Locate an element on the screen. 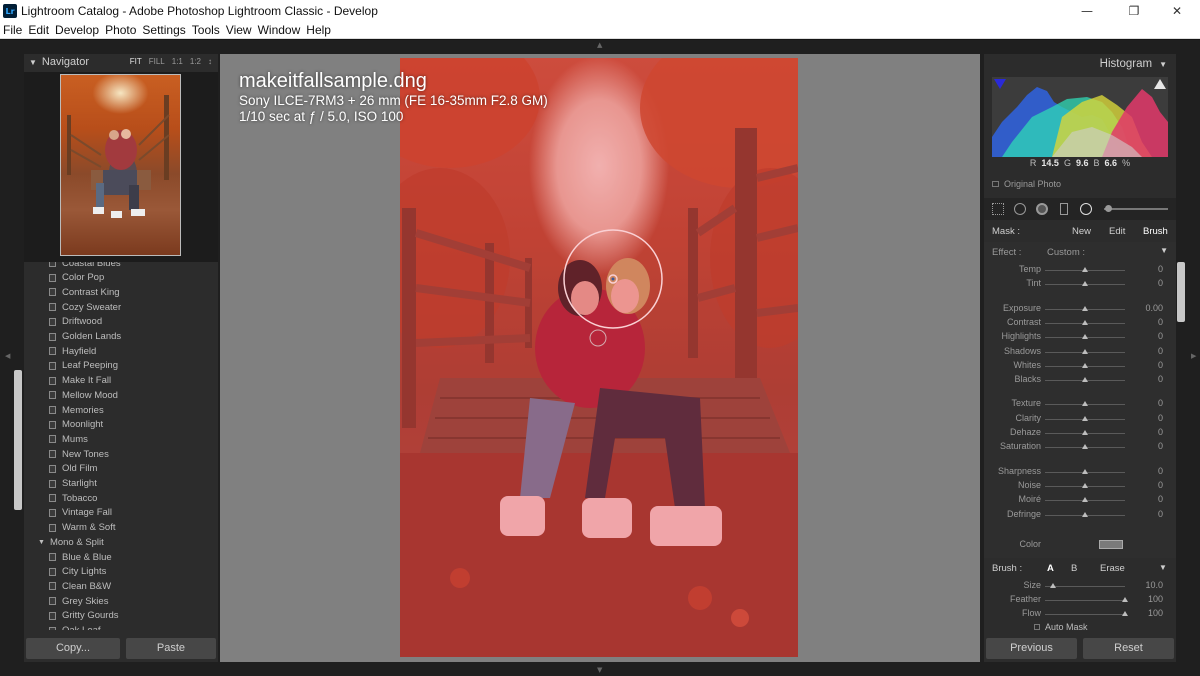 This screenshot has height=676, width=1200. slider-tint: Tint 0 is located at coordinates (1080, 284).